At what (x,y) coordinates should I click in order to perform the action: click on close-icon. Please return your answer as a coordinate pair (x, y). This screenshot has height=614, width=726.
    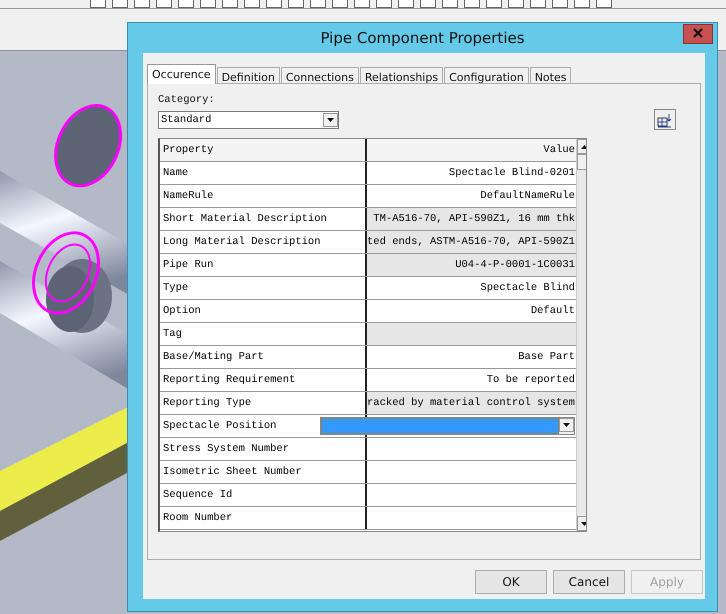
    Looking at the image, I should click on (698, 33).